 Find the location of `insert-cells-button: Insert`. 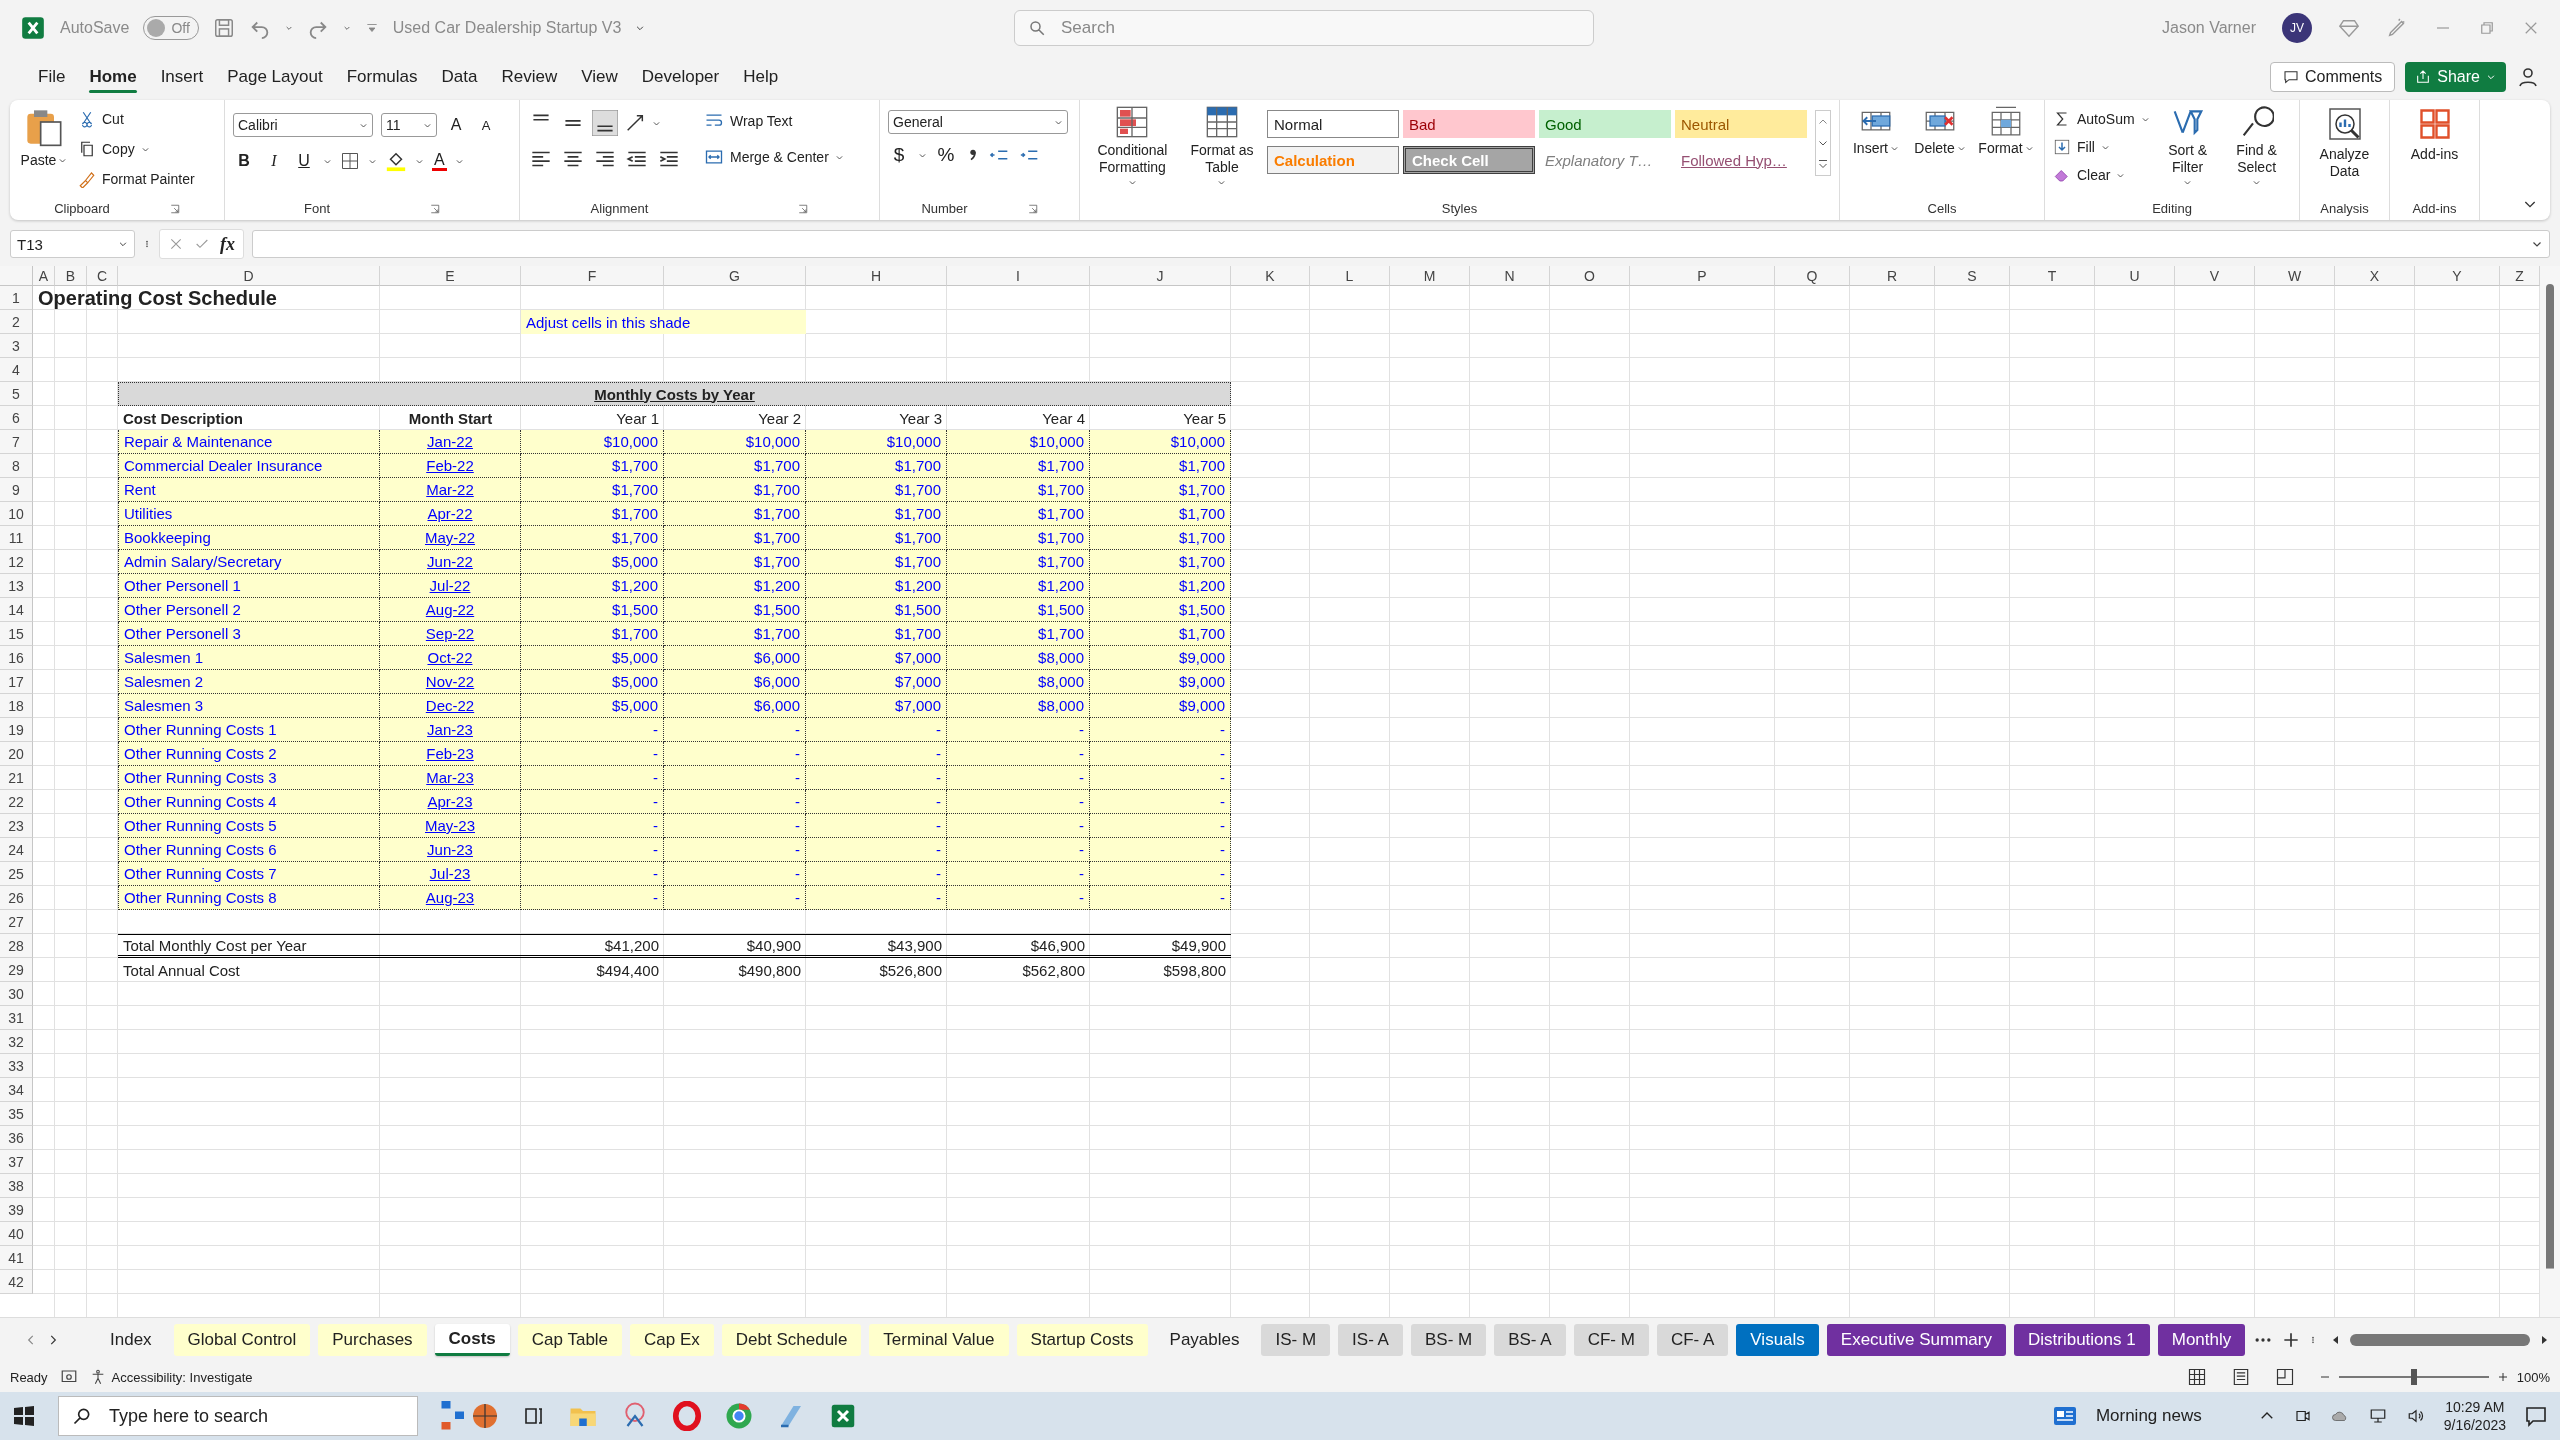

insert-cells-button: Insert is located at coordinates (1876, 153).